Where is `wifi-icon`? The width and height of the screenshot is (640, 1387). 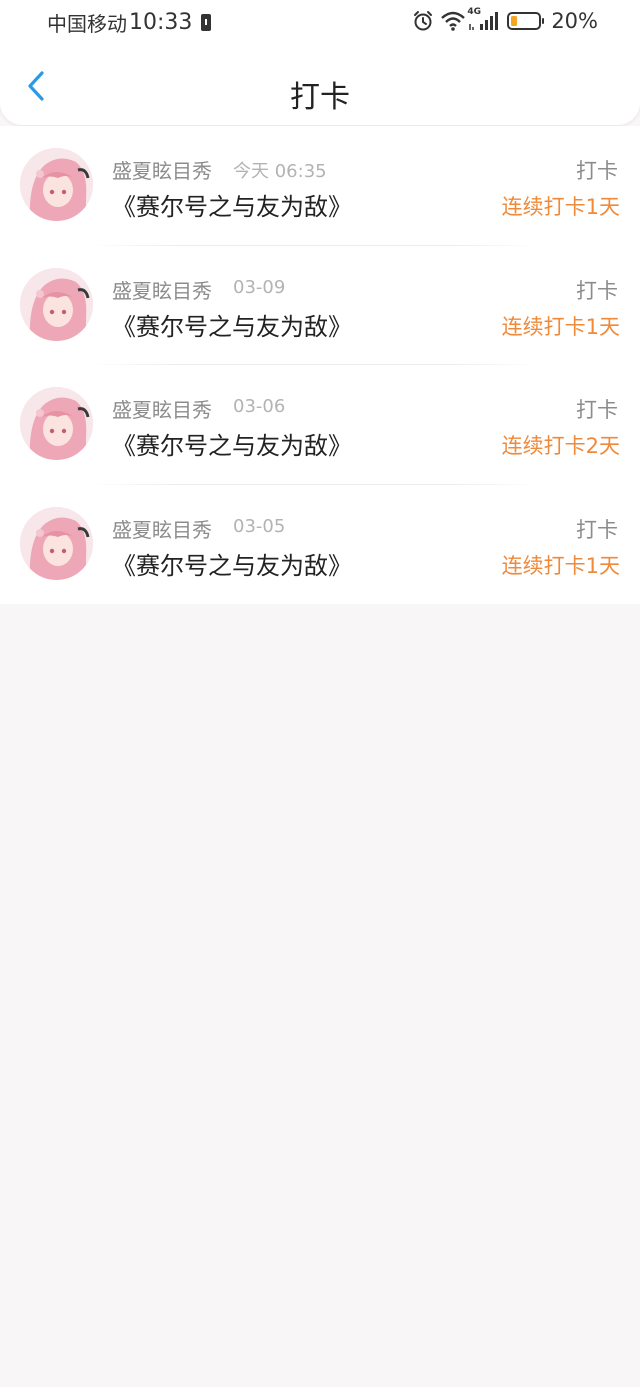
wifi-icon is located at coordinates (453, 21).